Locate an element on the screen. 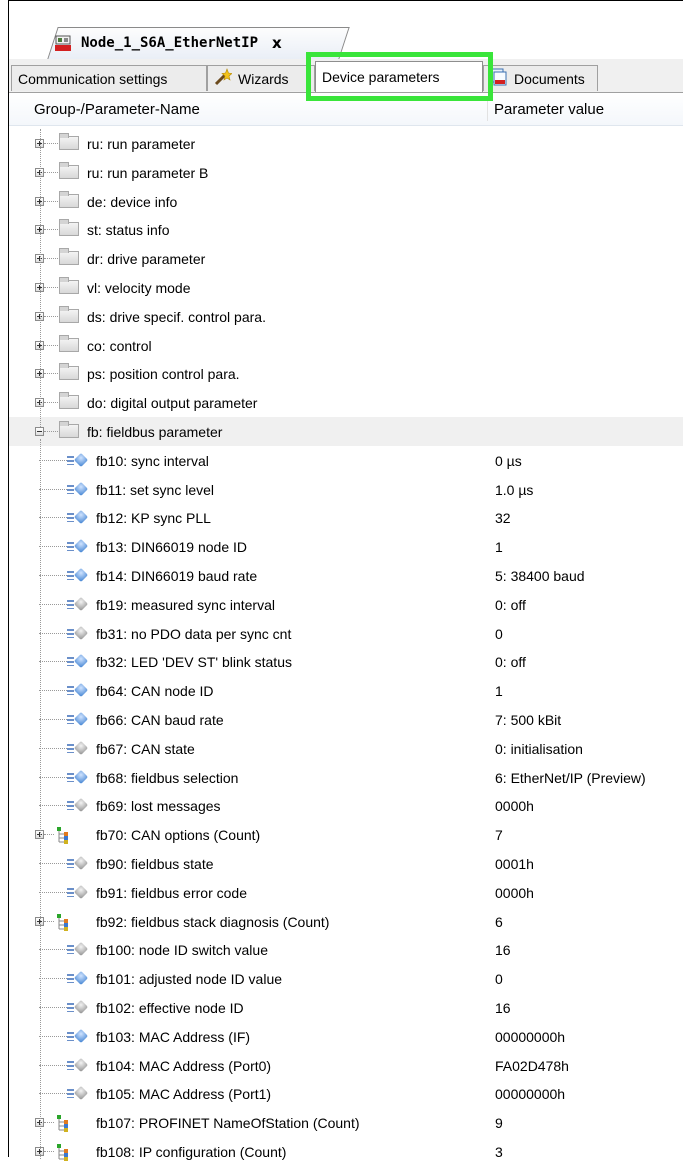 This screenshot has height=1166, width=683. group-name: ds: drive specif. control para. is located at coordinates (176, 316).